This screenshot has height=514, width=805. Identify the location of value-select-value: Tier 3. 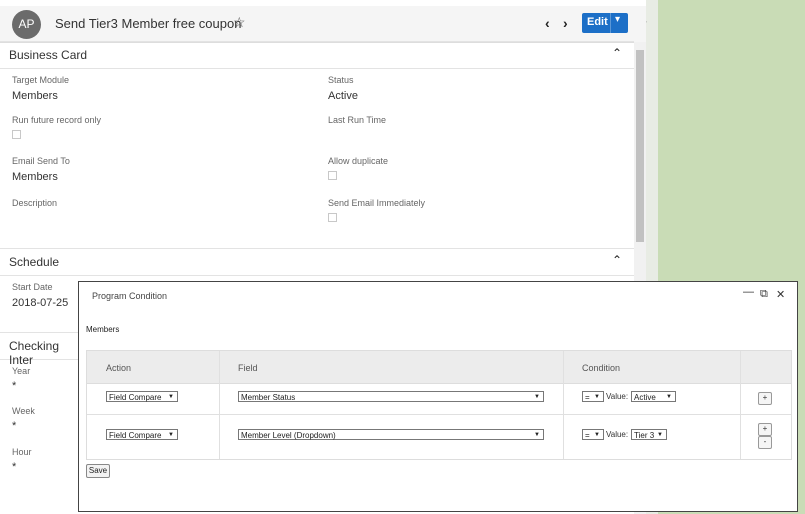
(644, 435).